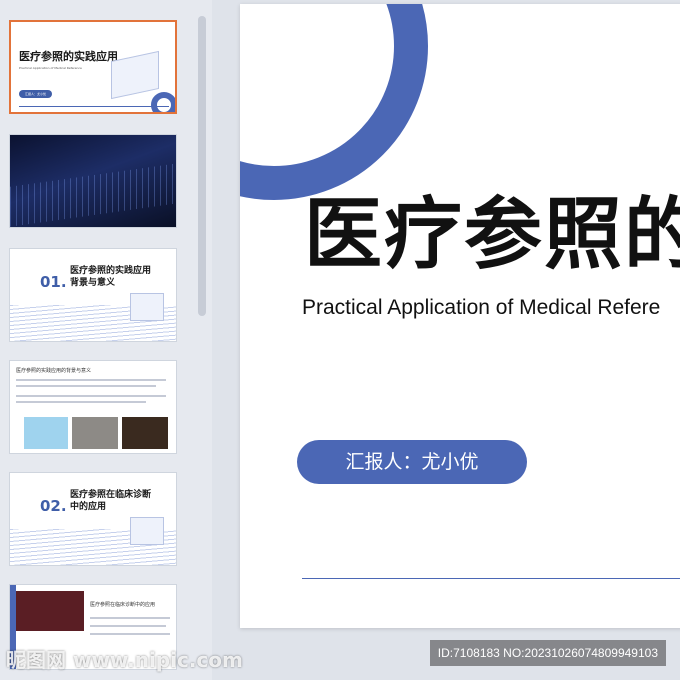 This screenshot has width=680, height=680. Describe the element at coordinates (412, 462) in the screenshot. I see `presenter-label-pill: 汇报人：尤小优` at that location.